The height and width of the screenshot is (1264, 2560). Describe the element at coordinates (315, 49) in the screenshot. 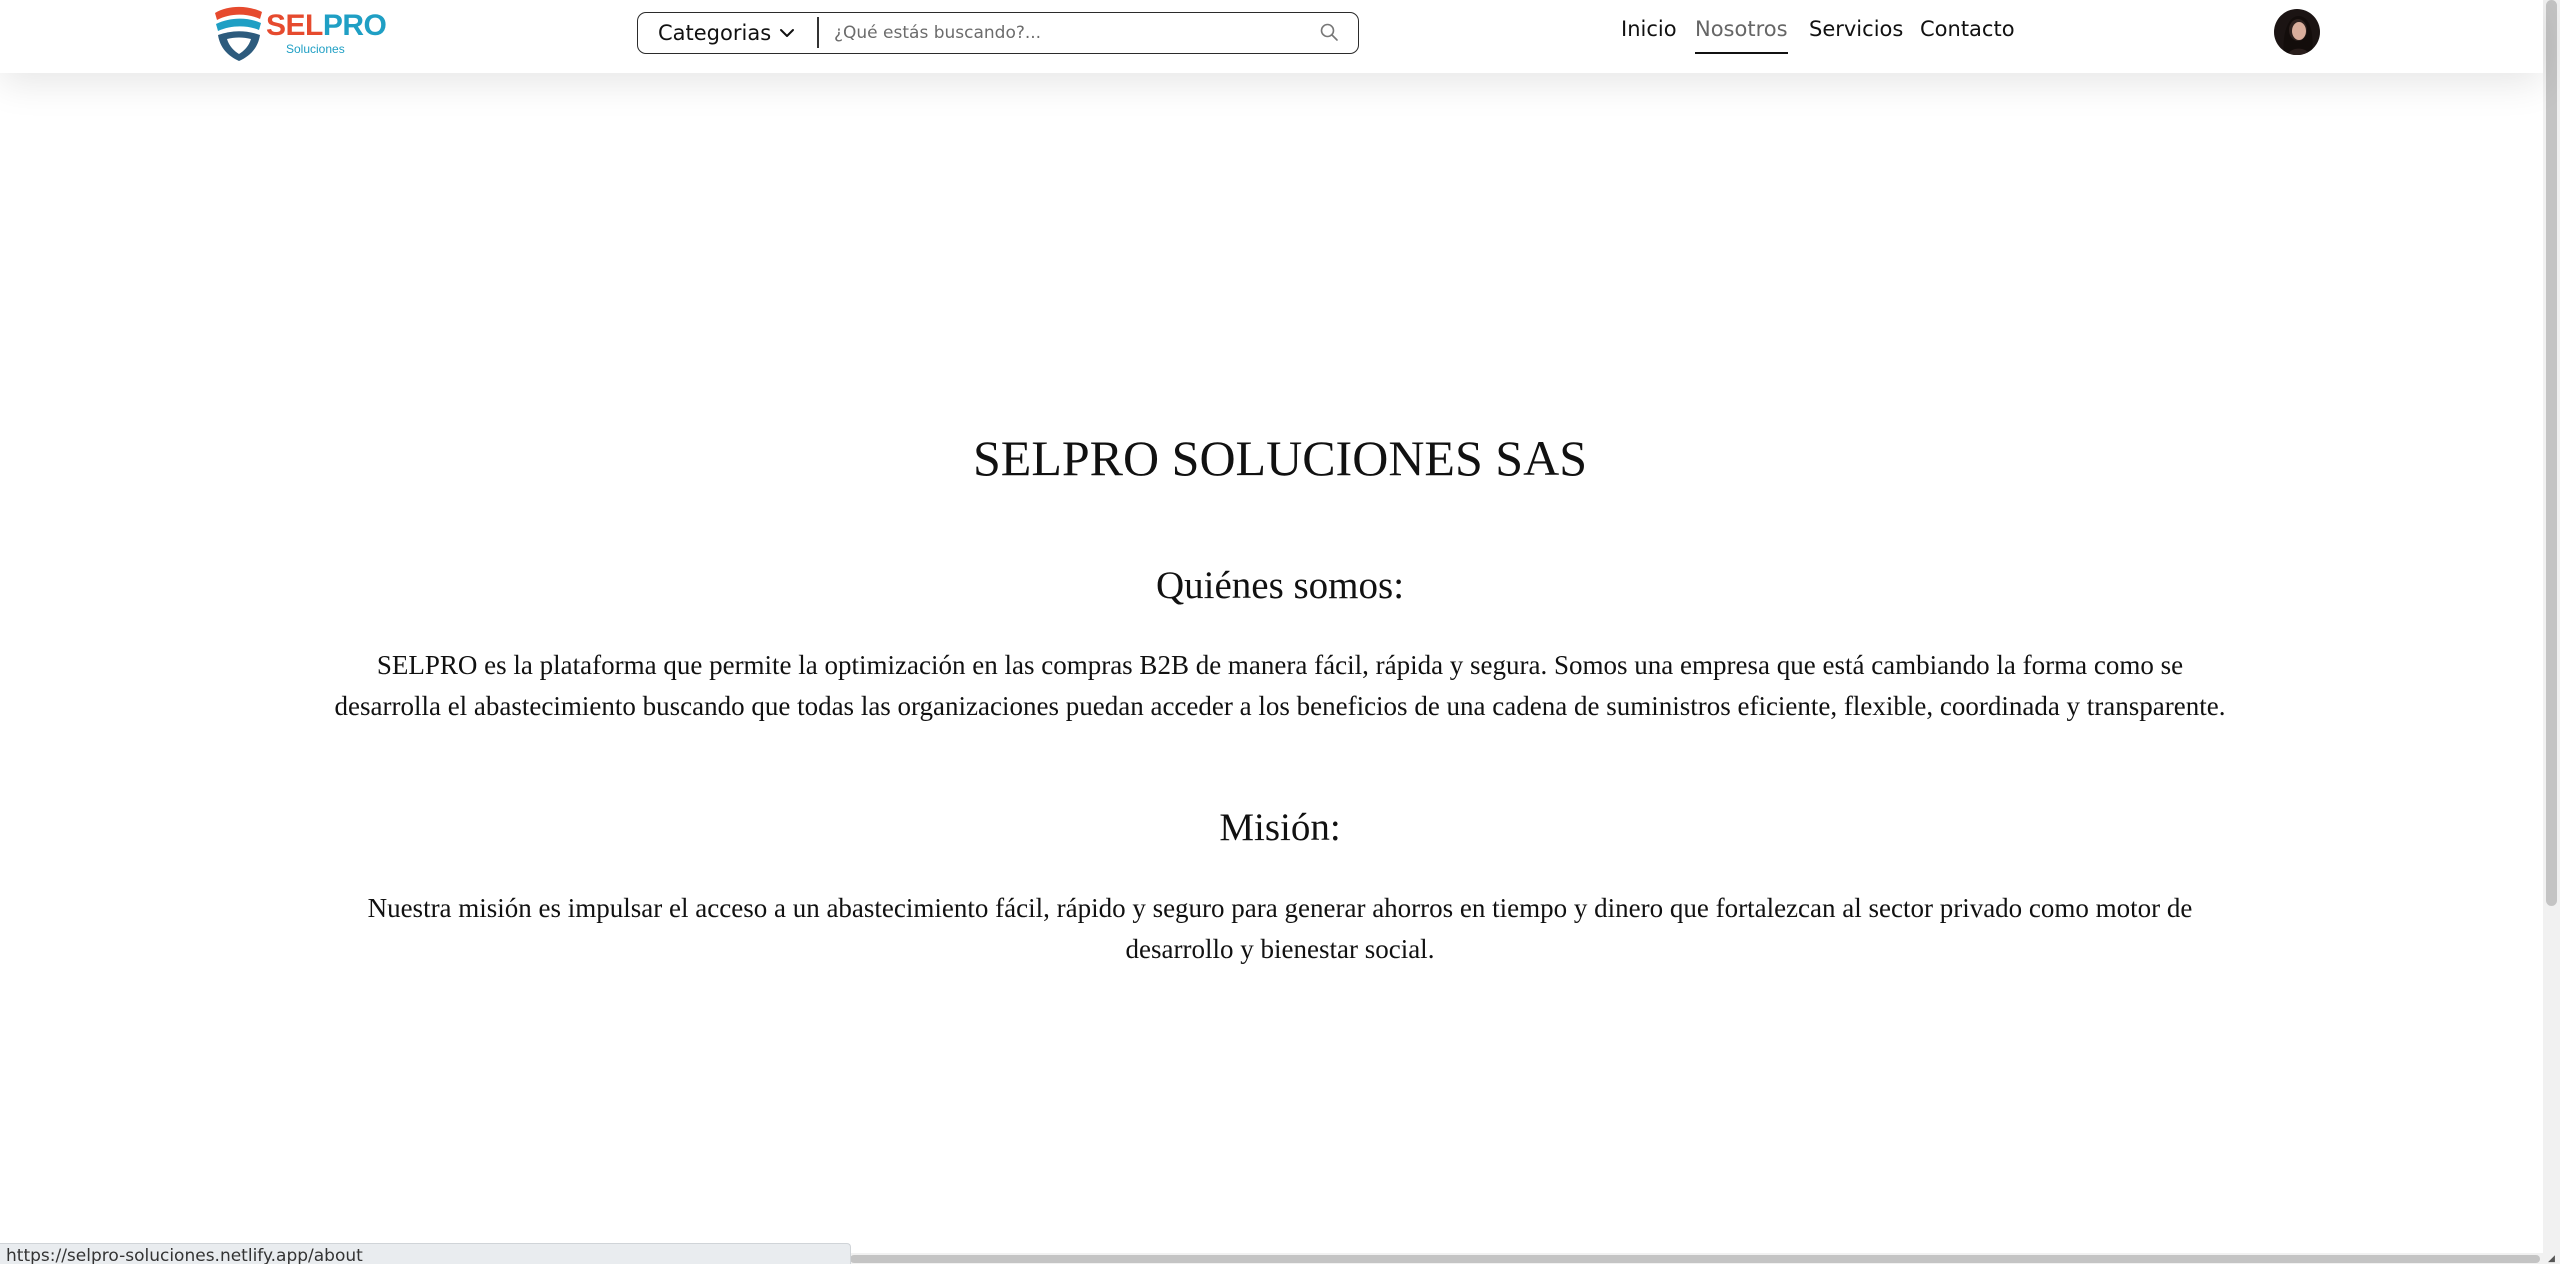

I see `logo-tagline: Soluciones` at that location.